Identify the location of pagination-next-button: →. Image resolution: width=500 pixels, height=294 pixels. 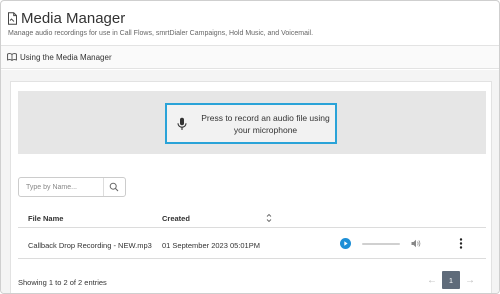
(470, 280).